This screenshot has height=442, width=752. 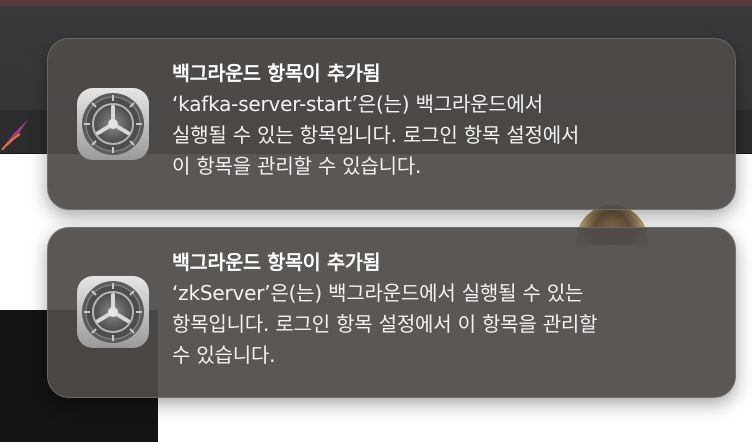 What do you see at coordinates (357, 104) in the screenshot?
I see `notification-body-line: ‘kafka-server-start’은(는) 백그라운드에서` at bounding box center [357, 104].